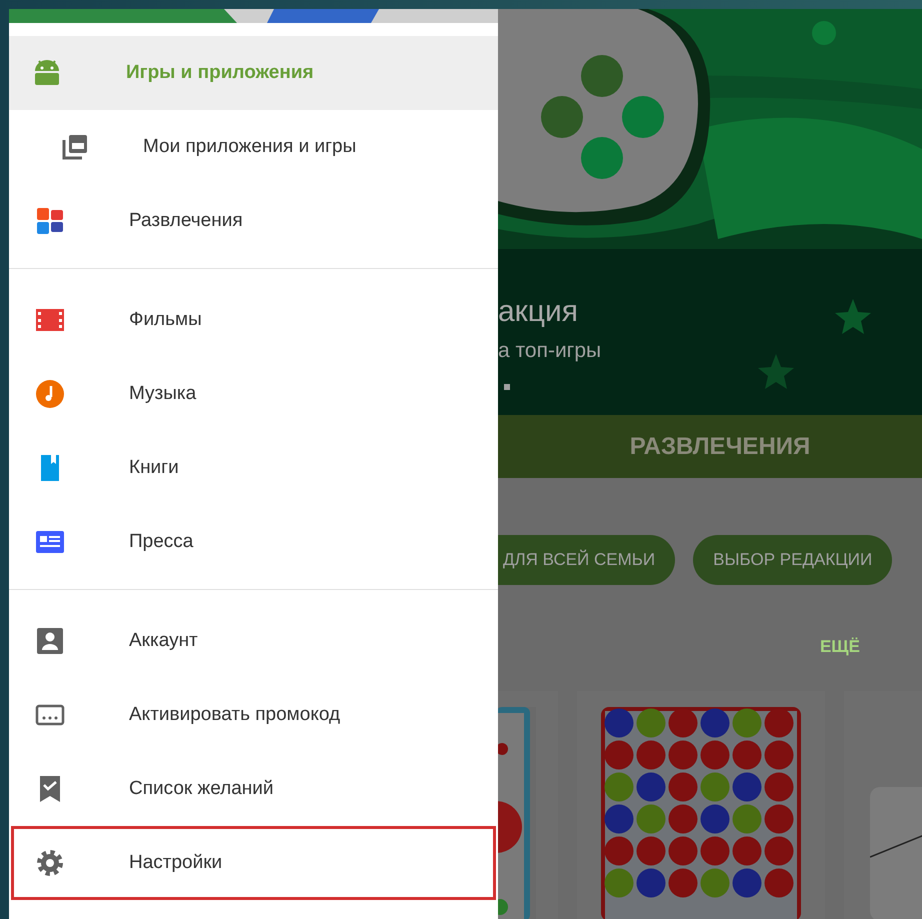 The height and width of the screenshot is (919, 922). What do you see at coordinates (50, 221) in the screenshot?
I see `tiles-icon` at bounding box center [50, 221].